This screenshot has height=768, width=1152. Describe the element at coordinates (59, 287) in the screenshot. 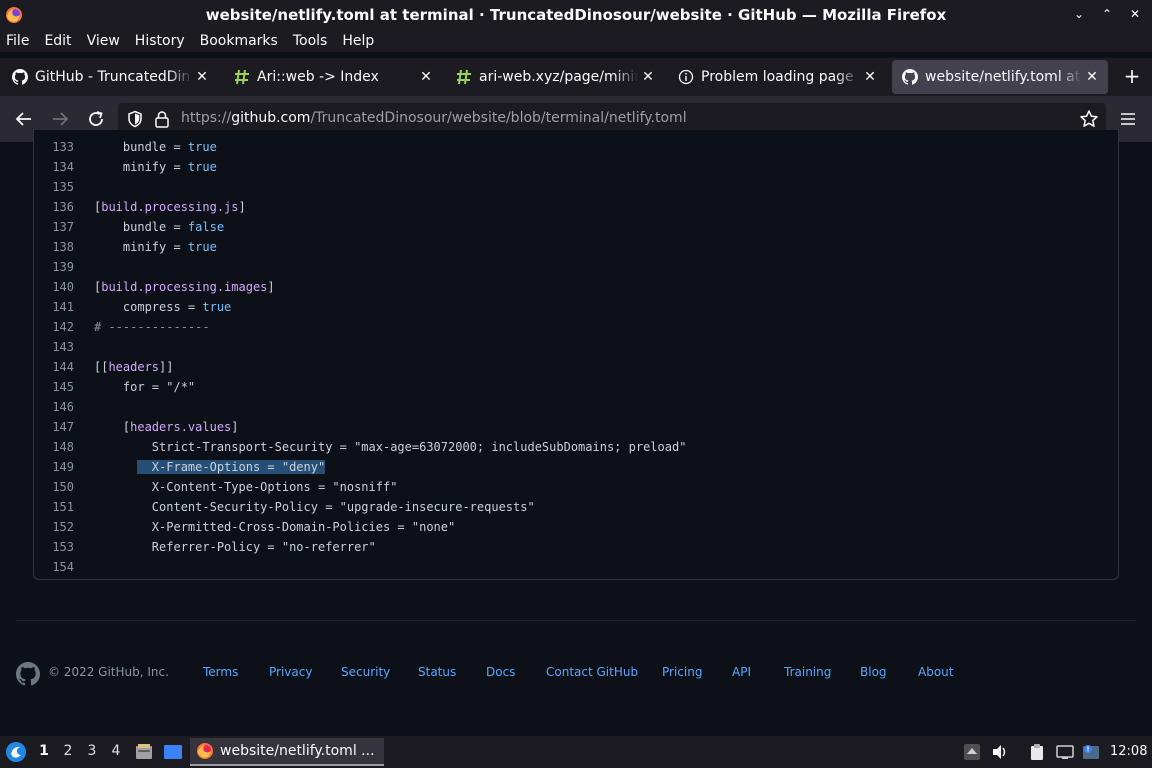

I see `line-number: 140` at that location.